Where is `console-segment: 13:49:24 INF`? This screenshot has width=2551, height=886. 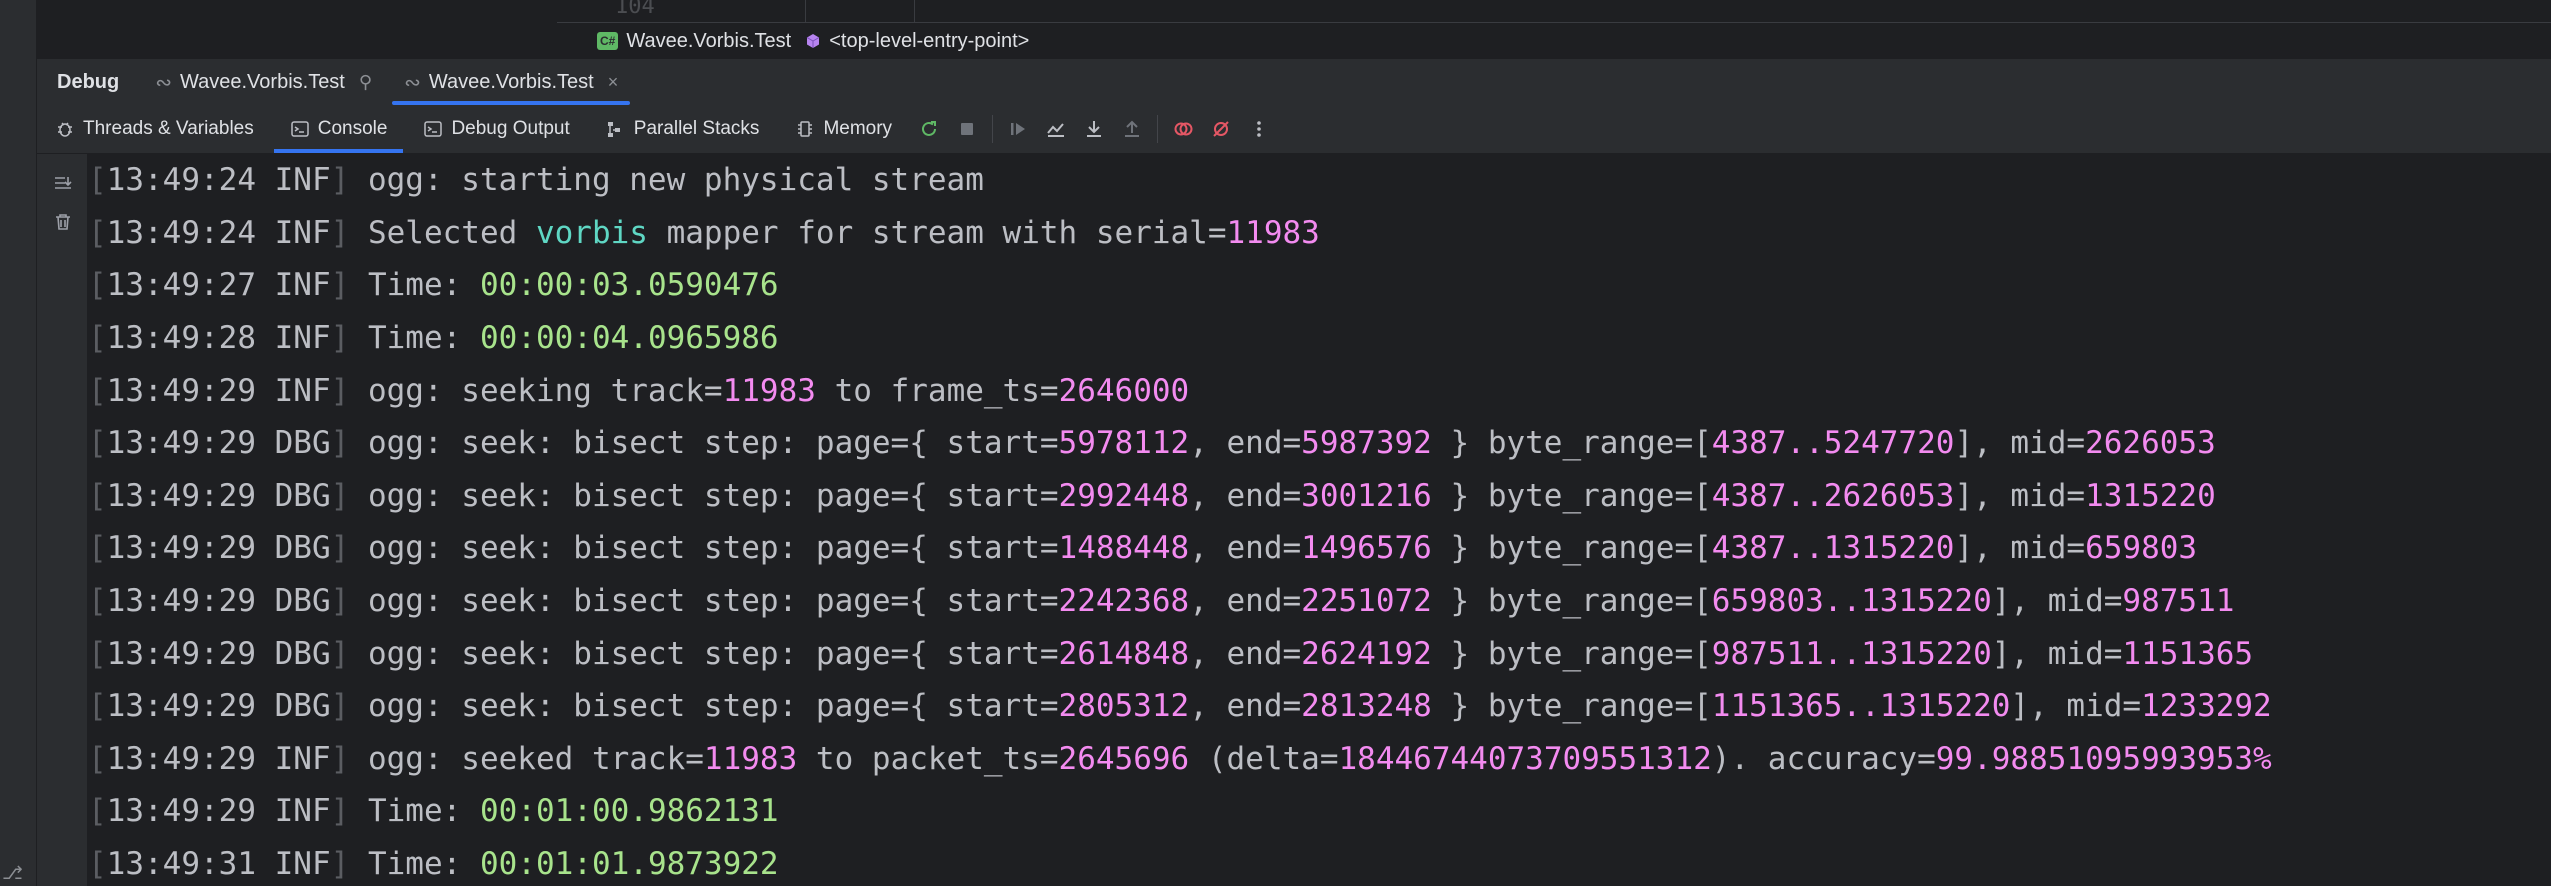
console-segment: 13:49:24 INF is located at coordinates (218, 232).